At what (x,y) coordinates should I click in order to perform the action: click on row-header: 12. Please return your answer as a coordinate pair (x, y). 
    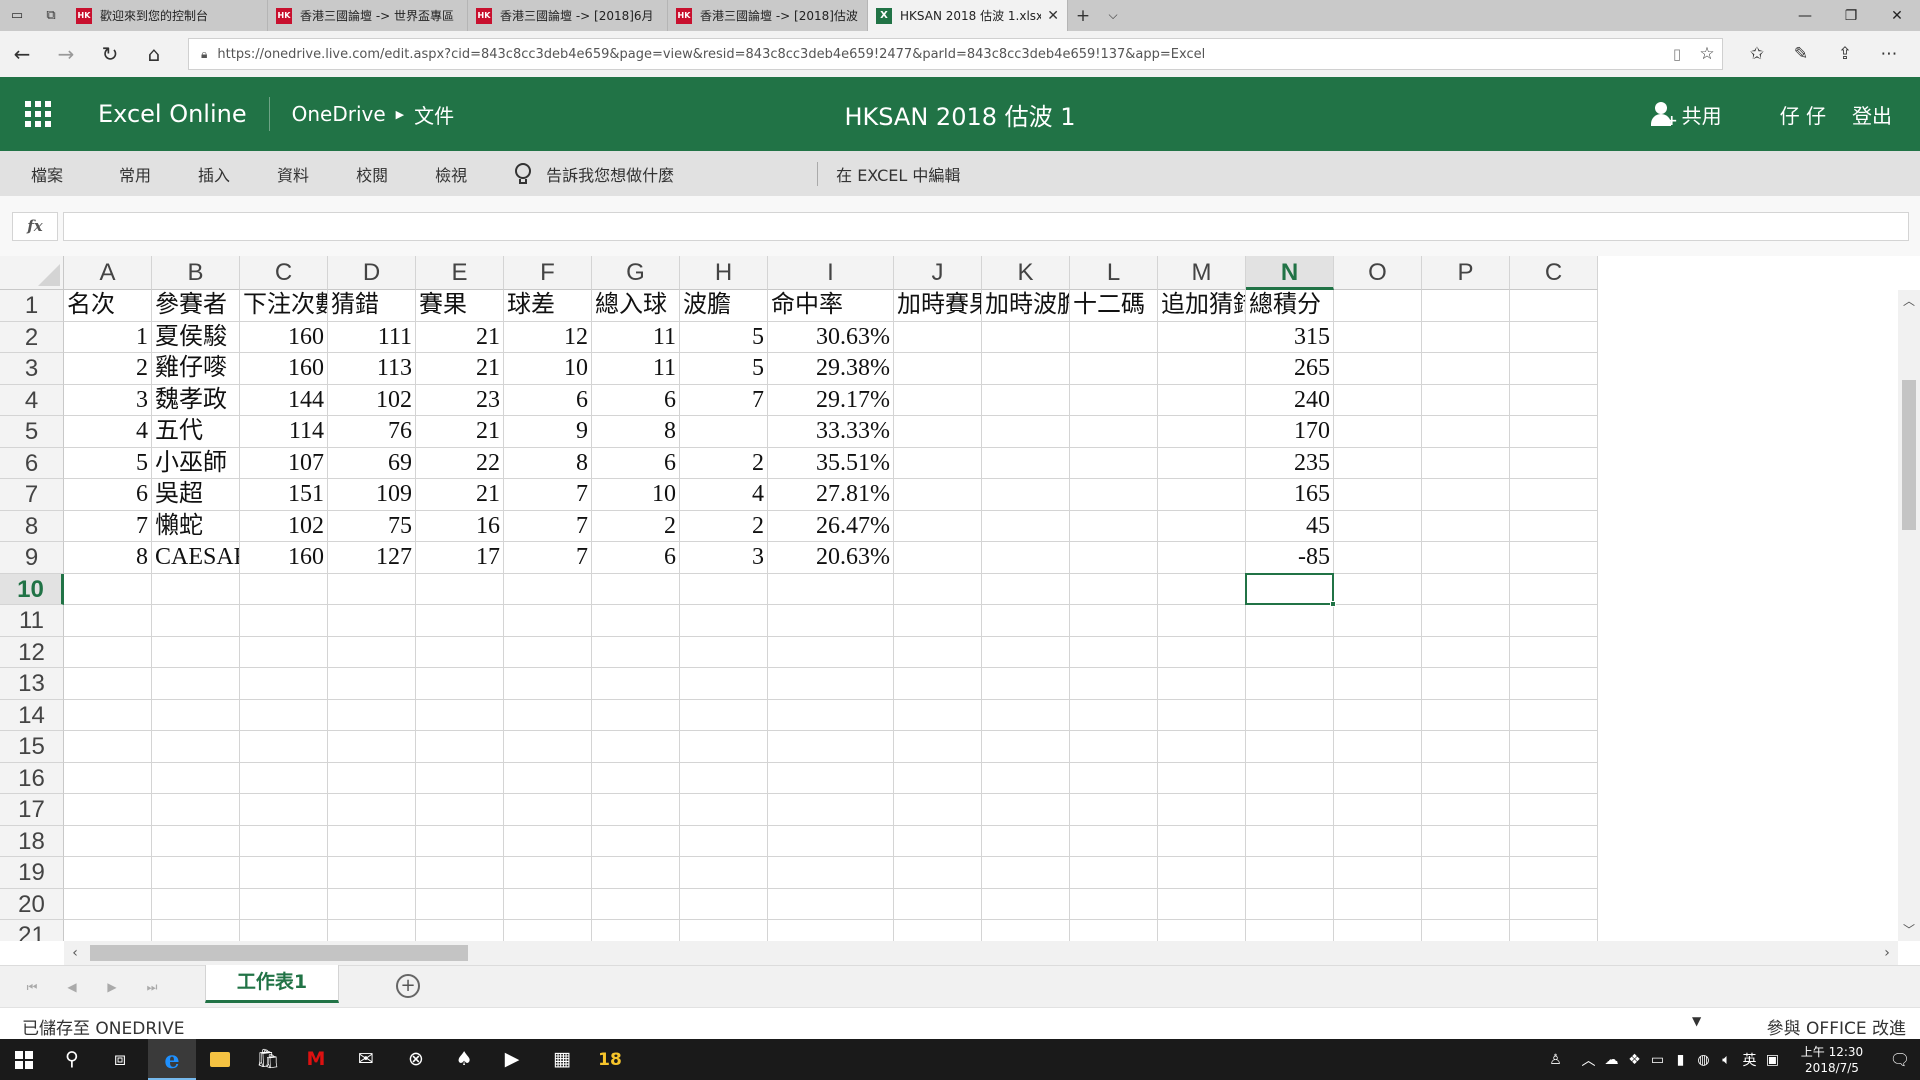
    Looking at the image, I should click on (32, 652).